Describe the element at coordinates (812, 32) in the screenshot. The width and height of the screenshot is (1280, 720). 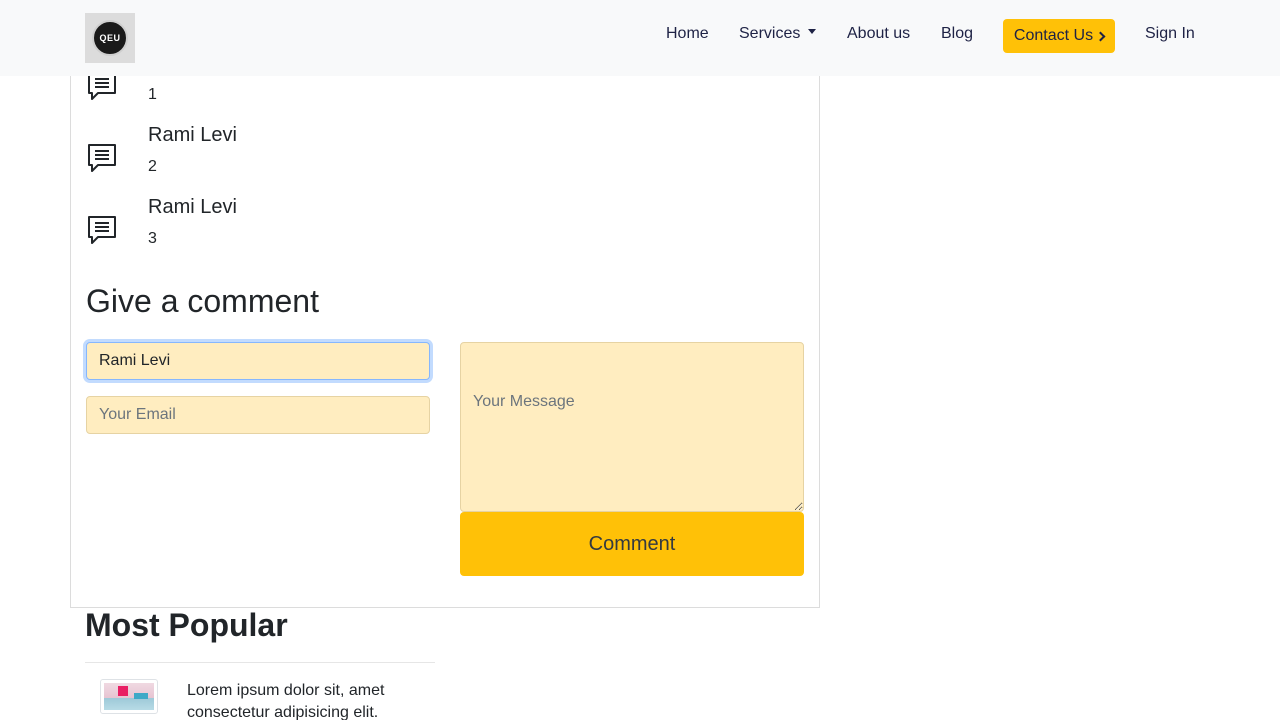
I see `chevron-down-icon` at that location.